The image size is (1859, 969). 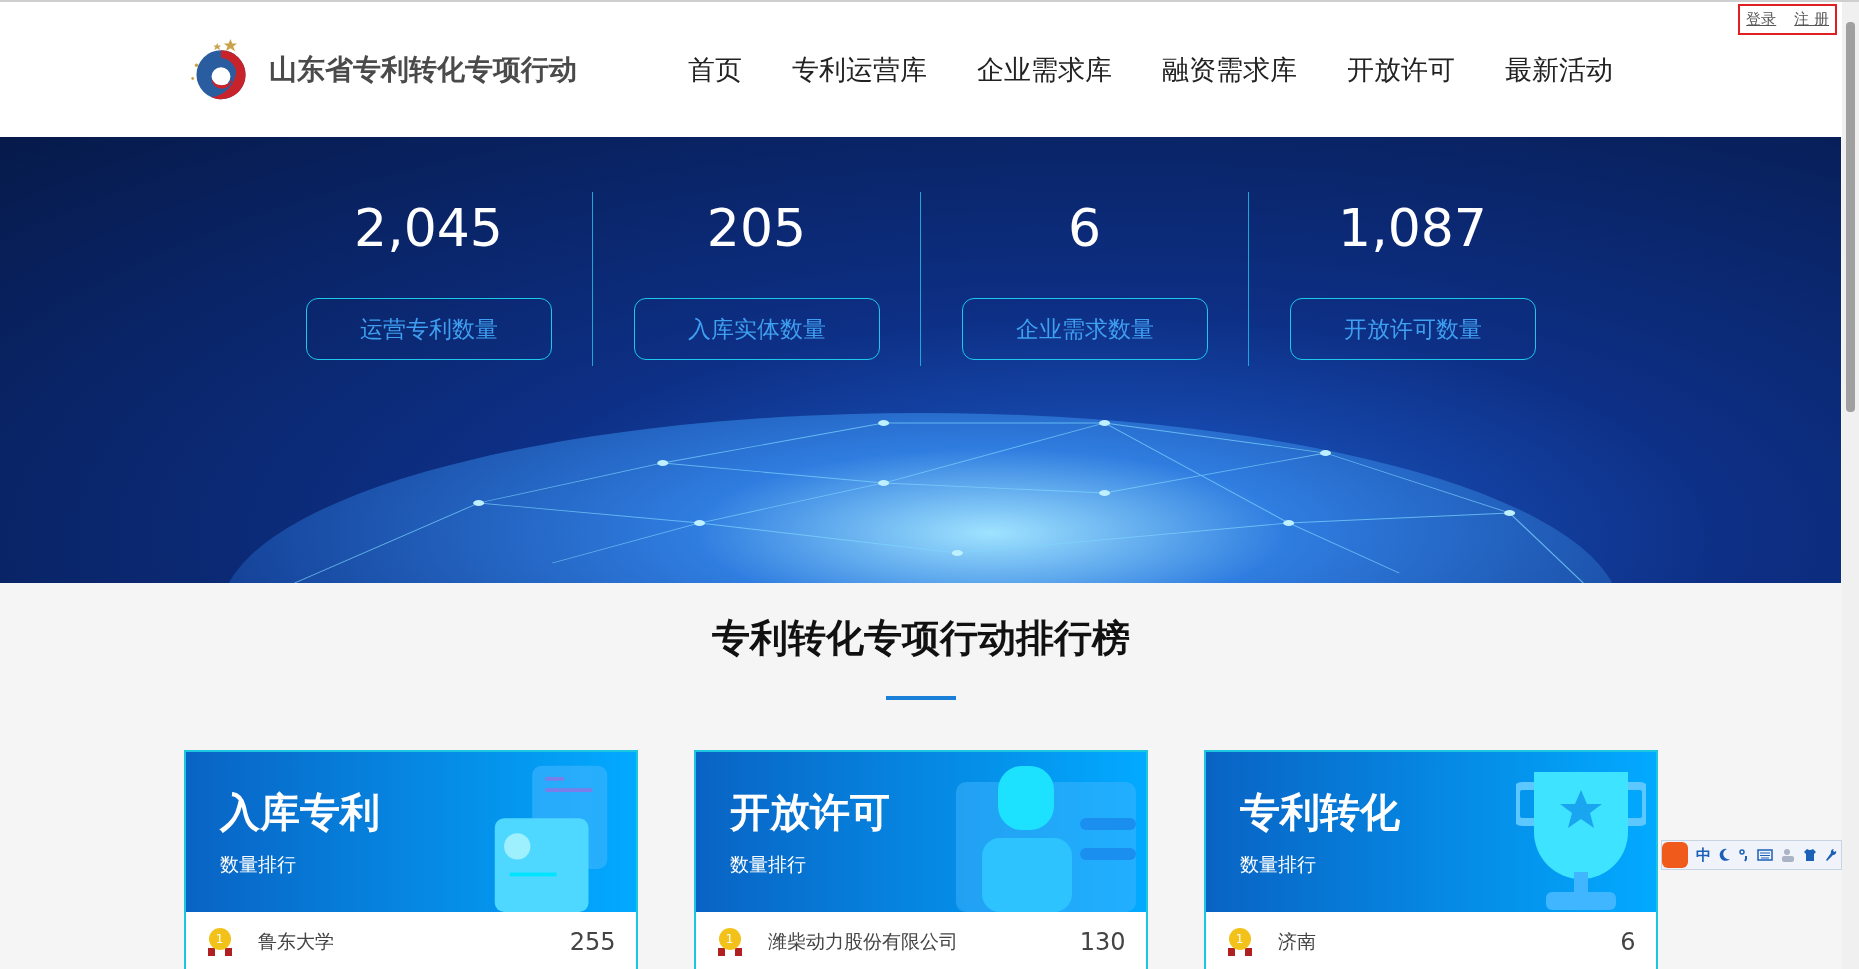 I want to click on stat-label-button: 企业需求数量, so click(x=1084, y=329).